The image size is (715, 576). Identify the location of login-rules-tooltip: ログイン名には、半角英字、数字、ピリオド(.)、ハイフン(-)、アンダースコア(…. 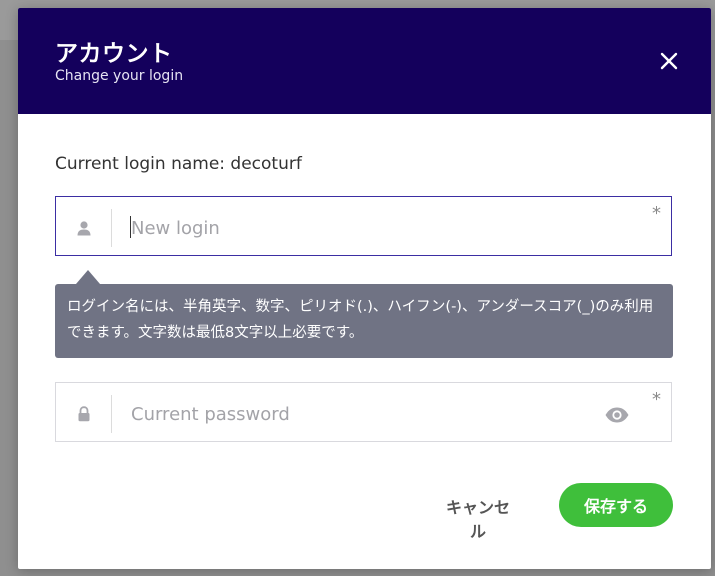
(364, 321).